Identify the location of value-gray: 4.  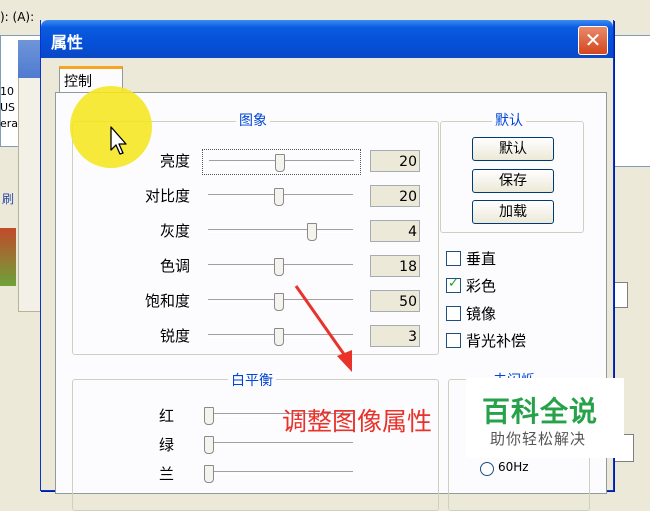
(395, 231).